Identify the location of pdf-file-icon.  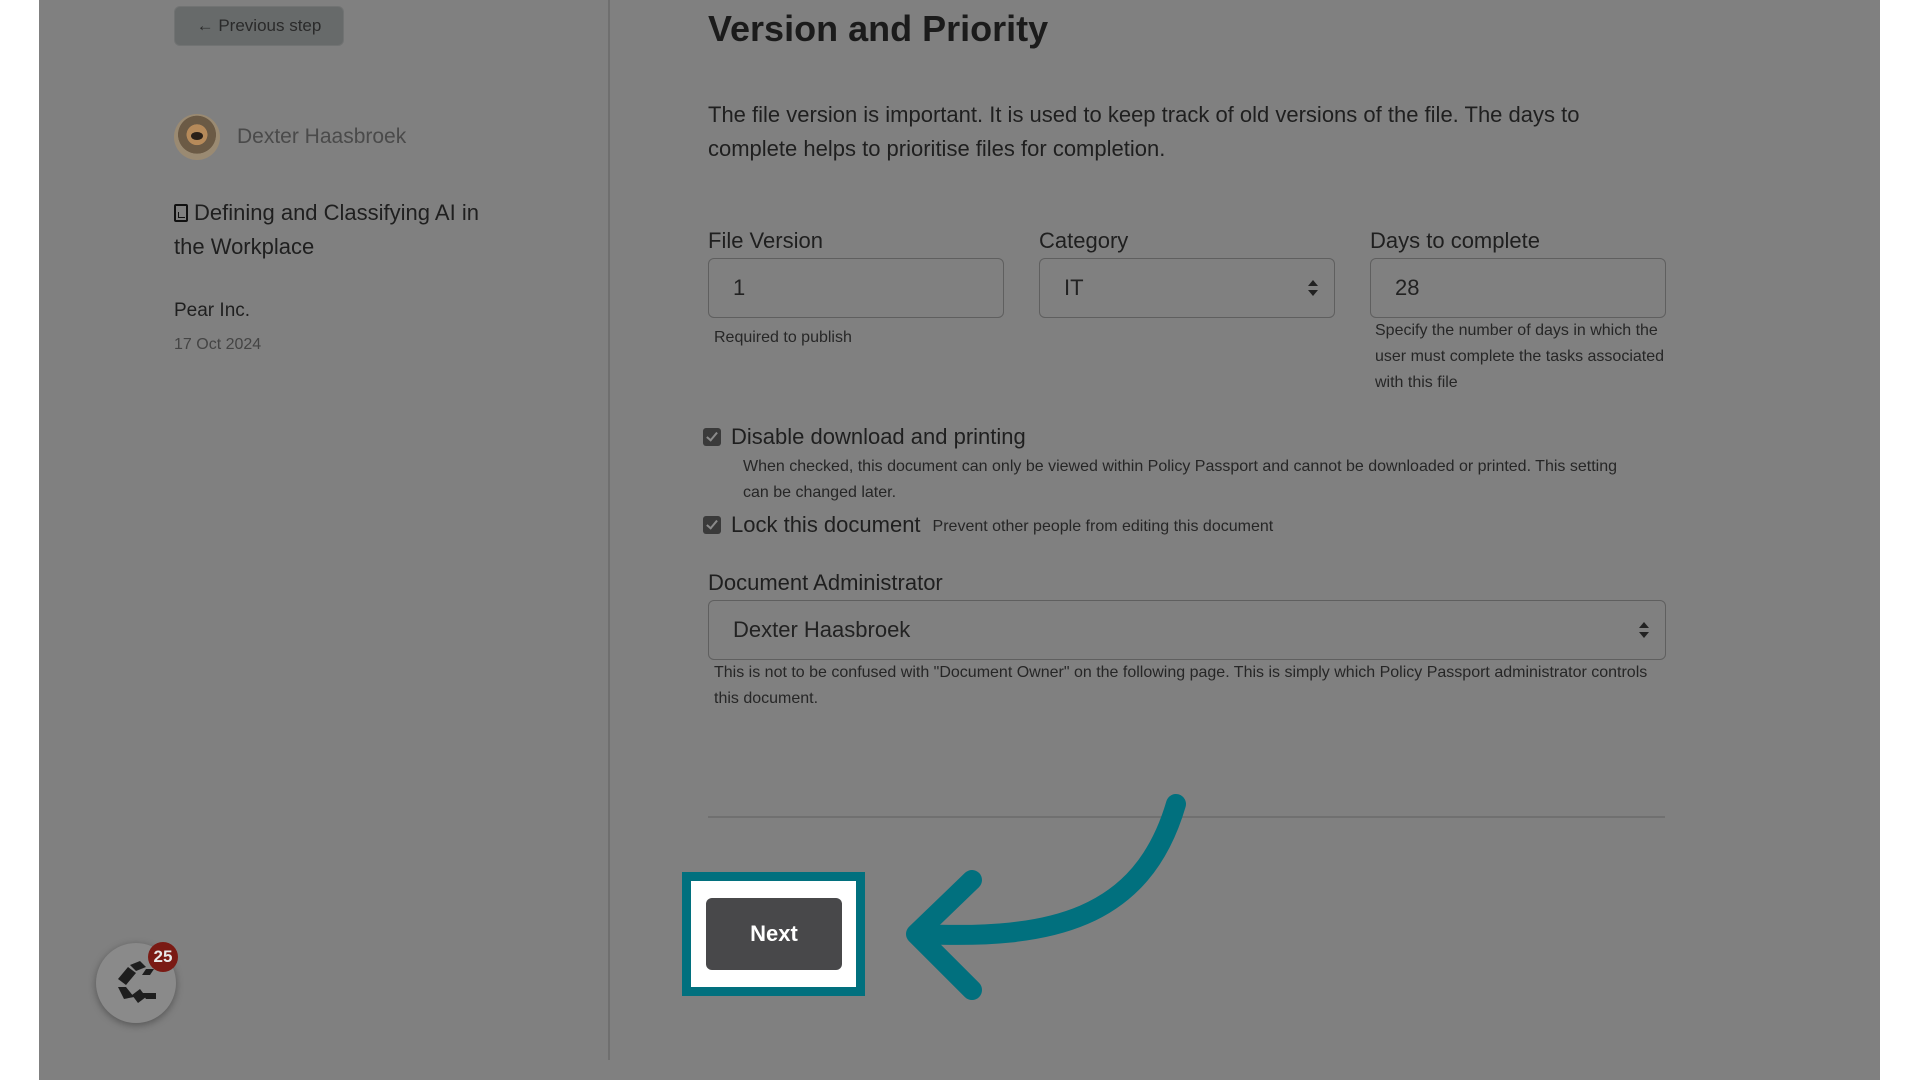
(181, 213).